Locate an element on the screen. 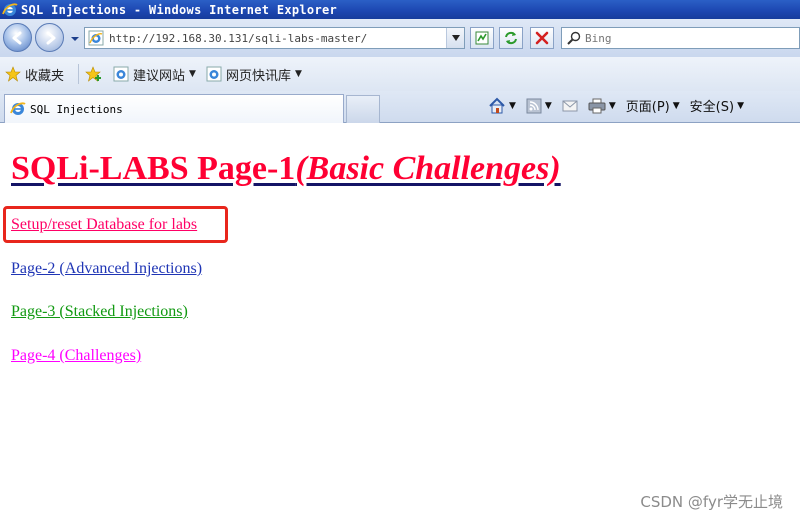 The height and width of the screenshot is (521, 800). address-dropdown-button is located at coordinates (455, 38).